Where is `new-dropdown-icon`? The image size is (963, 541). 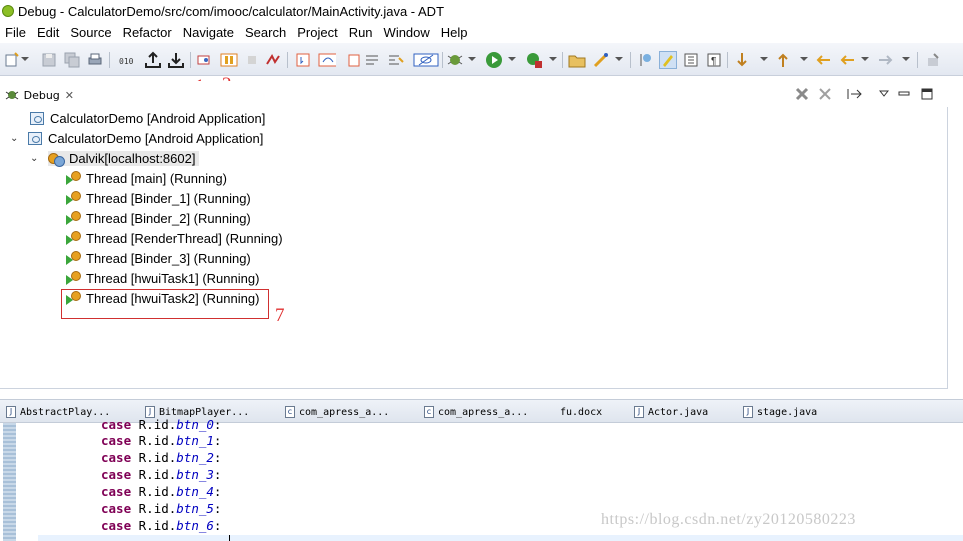 new-dropdown-icon is located at coordinates (25, 59).